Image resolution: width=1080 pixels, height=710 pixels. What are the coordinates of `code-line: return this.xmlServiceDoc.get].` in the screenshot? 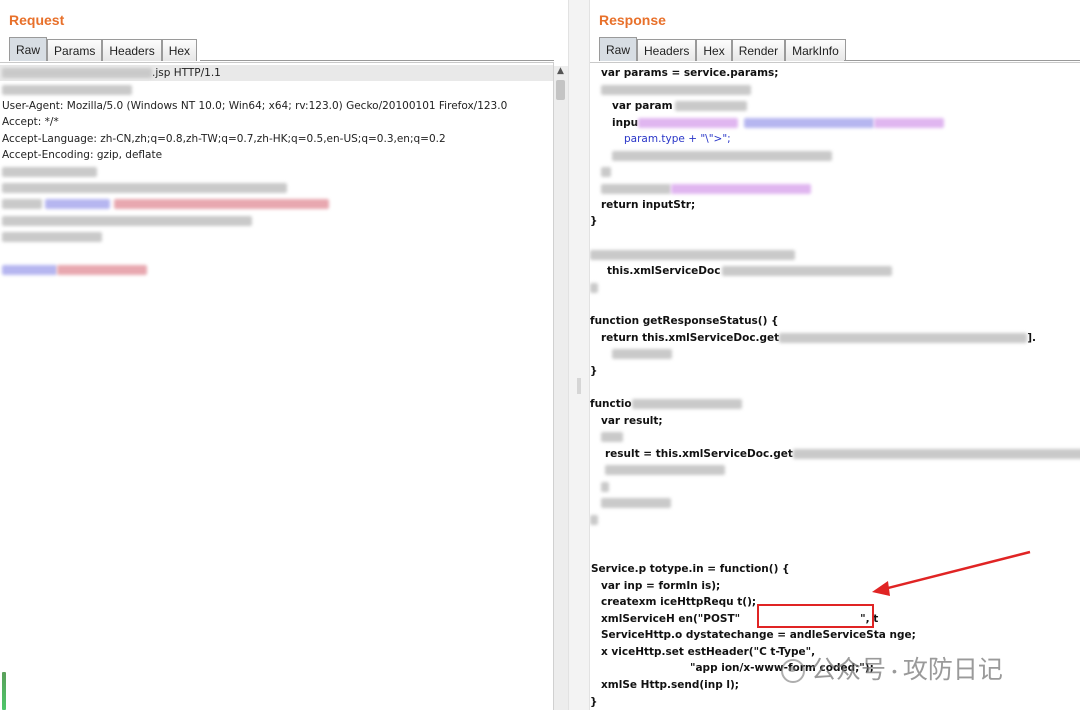 It's located at (818, 338).